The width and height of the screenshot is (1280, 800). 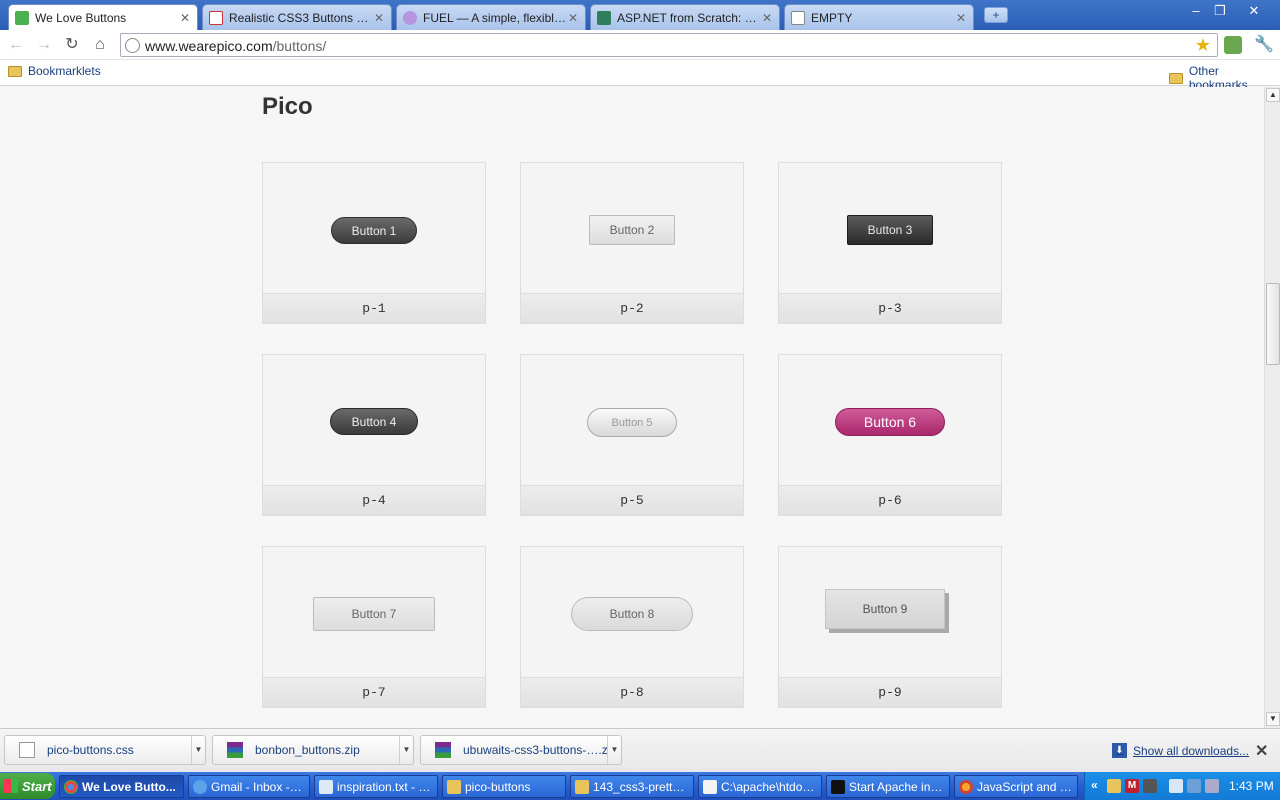 What do you see at coordinates (640, 76) in the screenshot?
I see `bookmarks-bar: Bookmarklets Other bookmarks` at bounding box center [640, 76].